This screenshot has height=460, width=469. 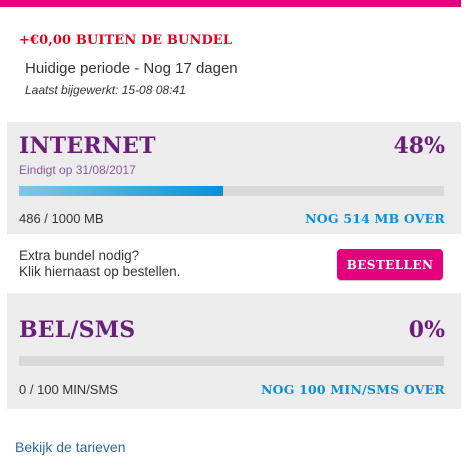 What do you see at coordinates (105, 90) in the screenshot?
I see `last-updated: Laatst bijgewerkt: 15-08 08:41` at bounding box center [105, 90].